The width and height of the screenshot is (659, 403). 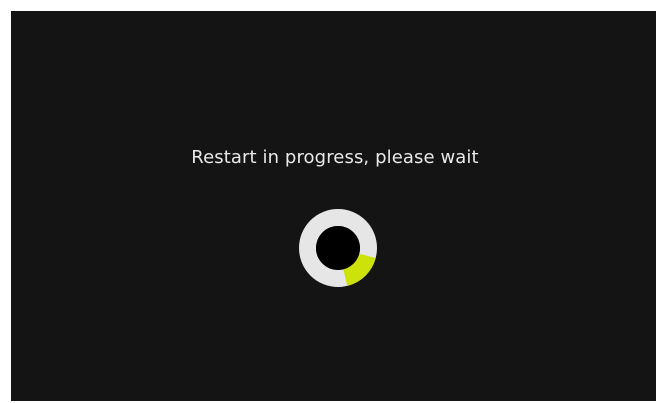 I want to click on spinner-center, so click(x=338, y=248).